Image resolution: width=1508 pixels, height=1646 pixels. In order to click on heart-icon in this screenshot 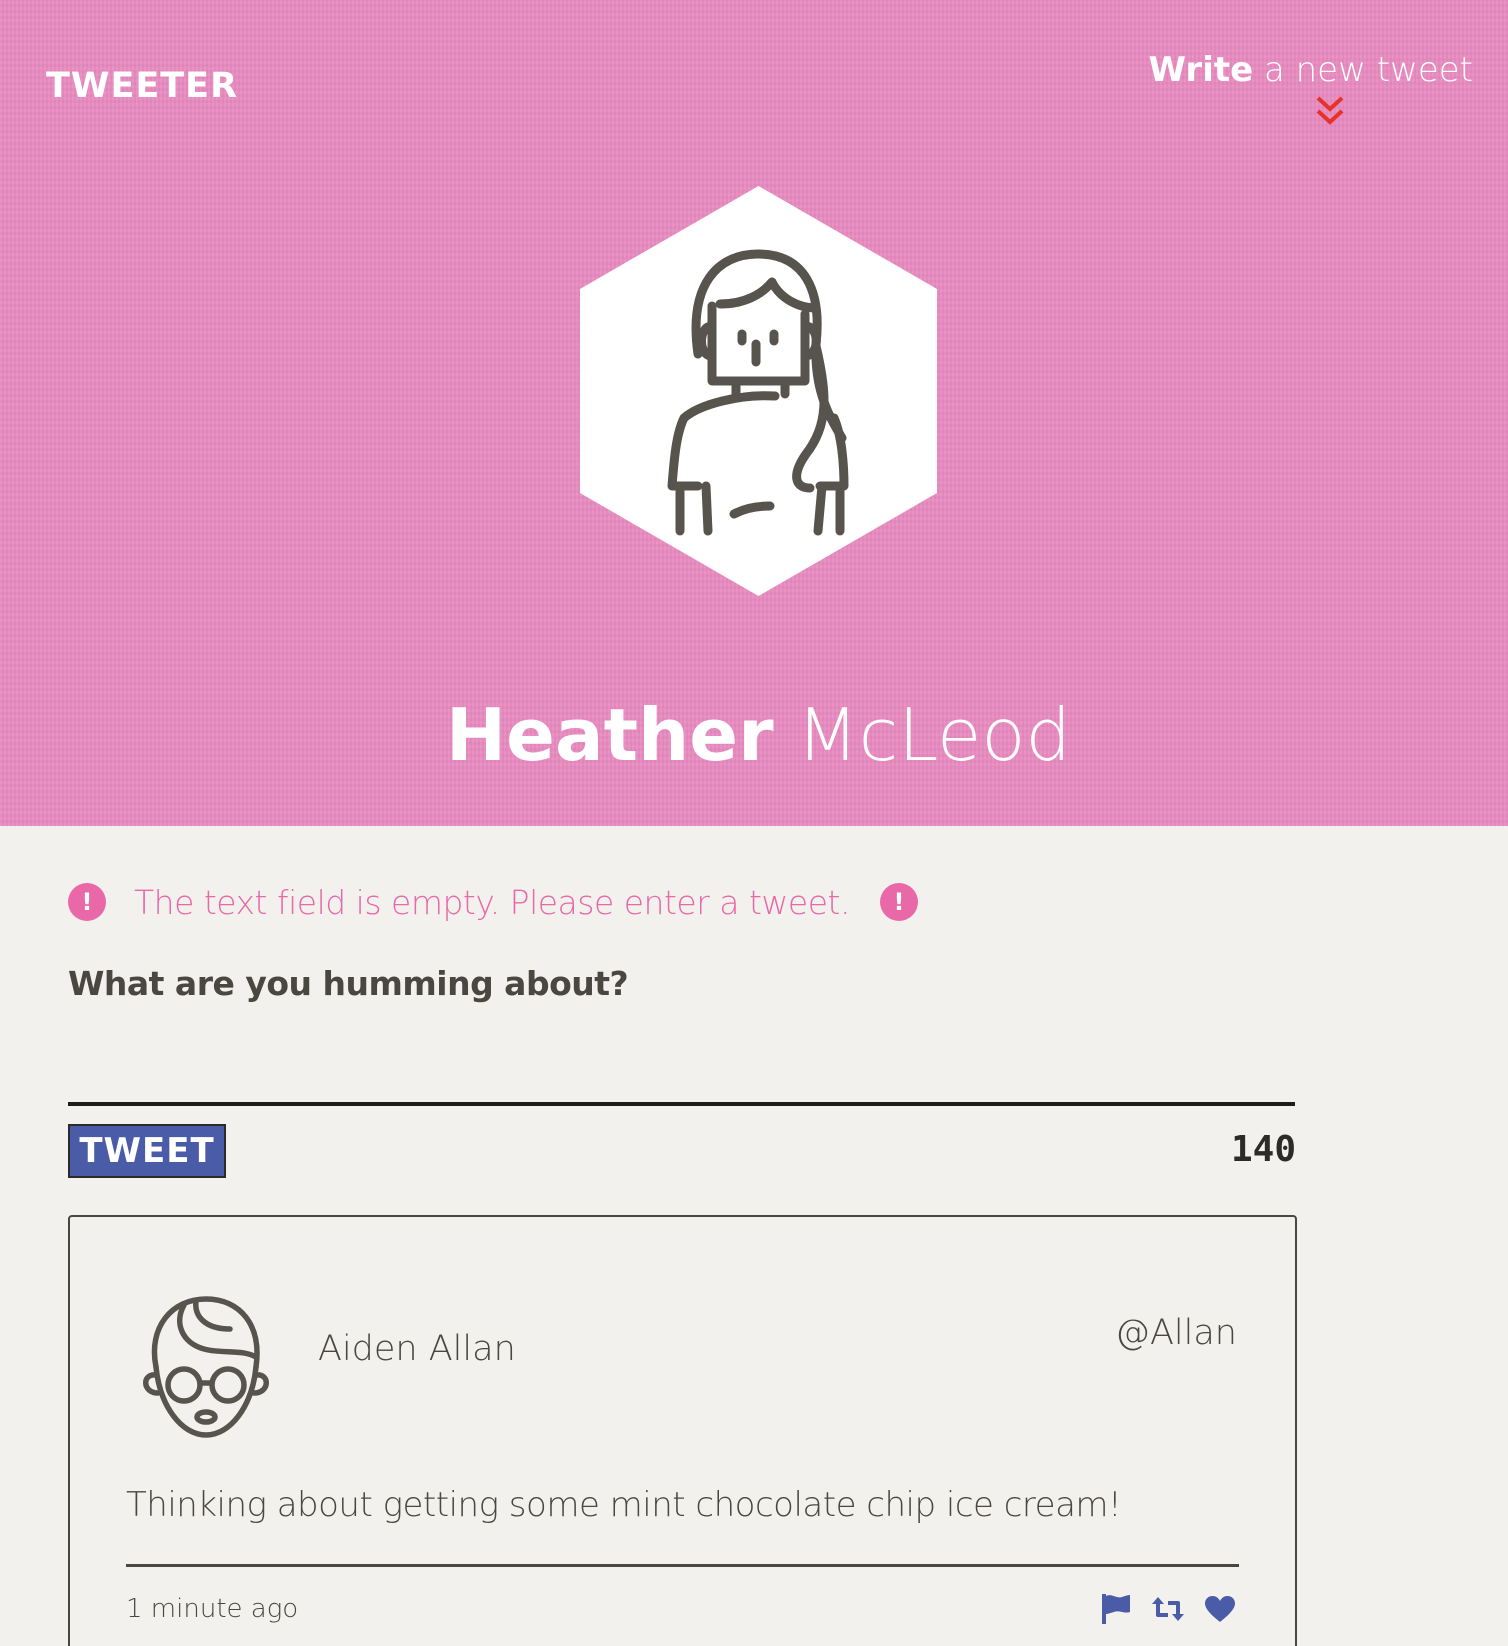, I will do `click(1220, 1609)`.